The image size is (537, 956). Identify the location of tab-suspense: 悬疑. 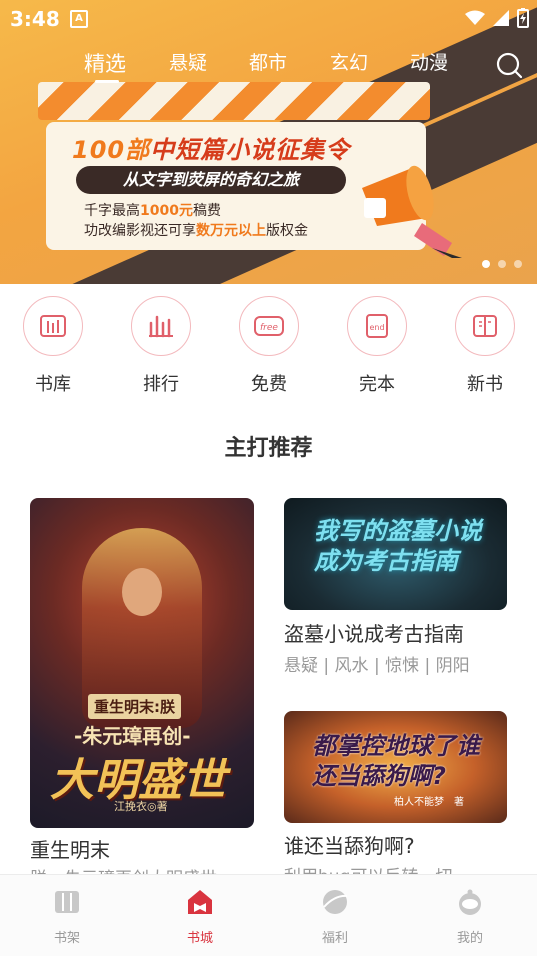
(188, 61).